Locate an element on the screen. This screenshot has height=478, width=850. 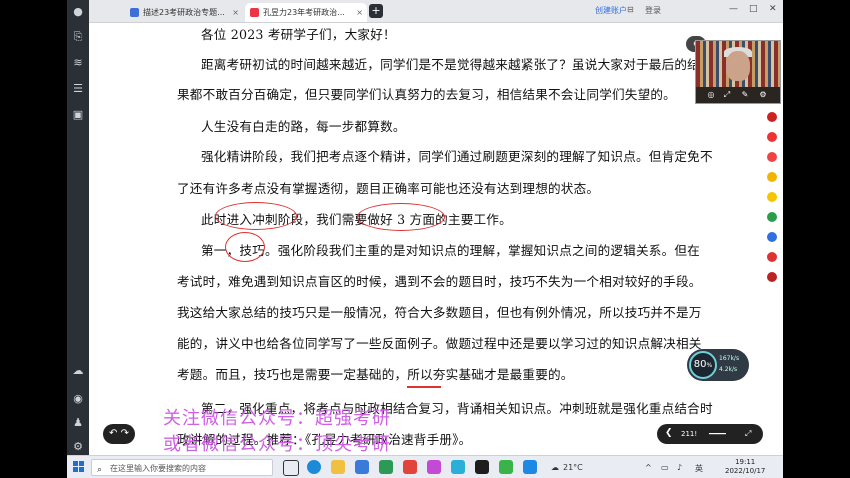
create-account-link: 创建账户 is located at coordinates (611, 10).